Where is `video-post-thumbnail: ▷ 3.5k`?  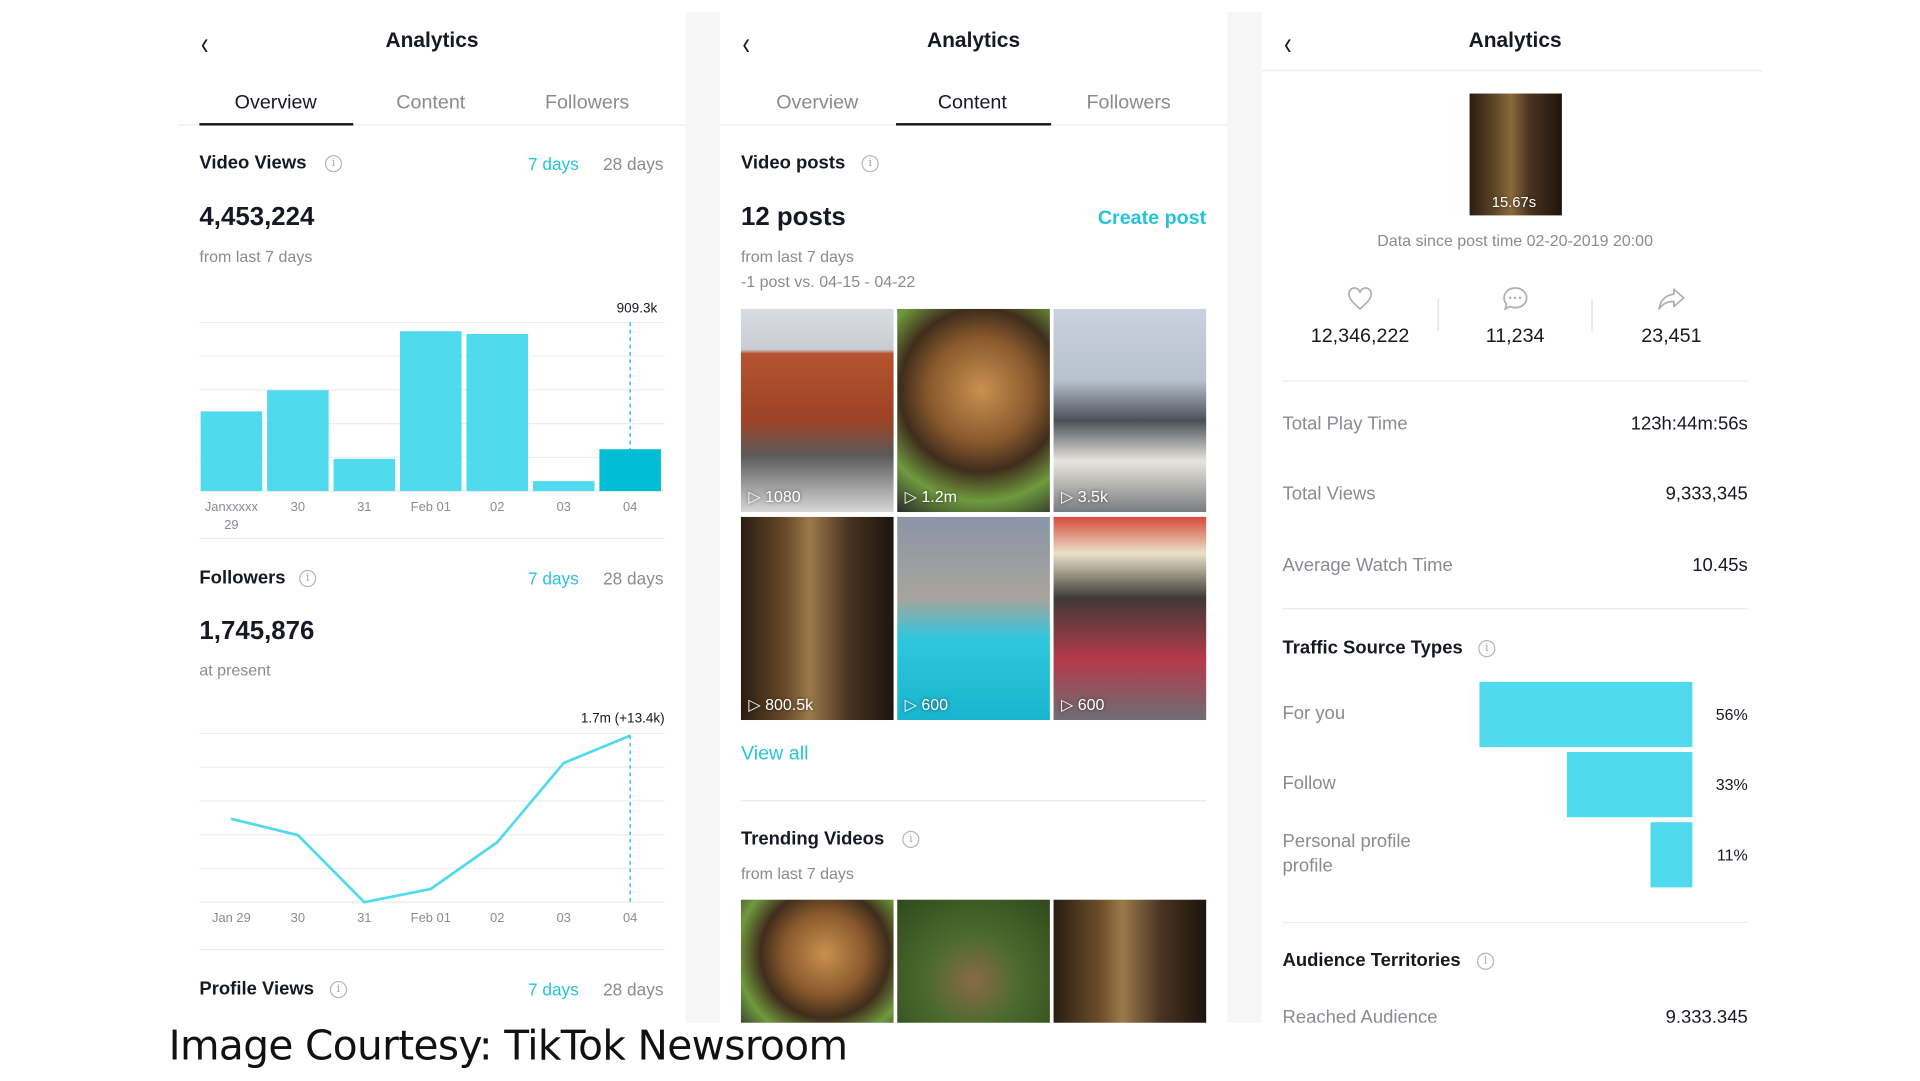
video-post-thumbnail: ▷ 3.5k is located at coordinates (1130, 410).